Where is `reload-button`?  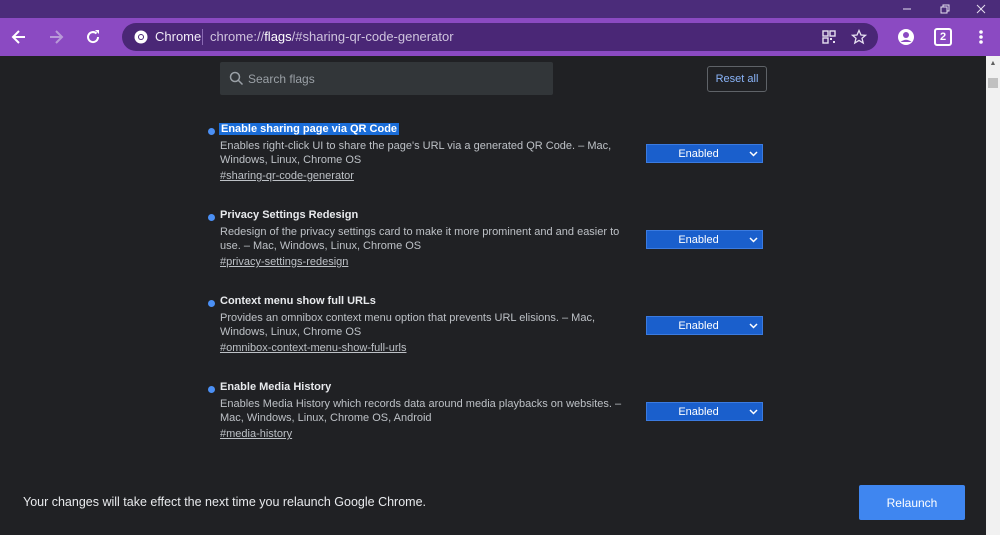 reload-button is located at coordinates (93, 37).